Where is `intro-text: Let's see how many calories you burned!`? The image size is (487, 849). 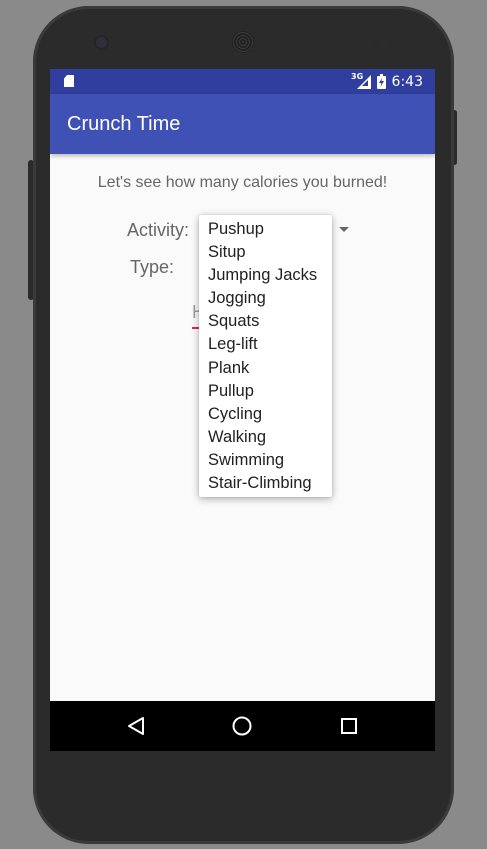 intro-text: Let's see how many calories you burned! is located at coordinates (242, 182).